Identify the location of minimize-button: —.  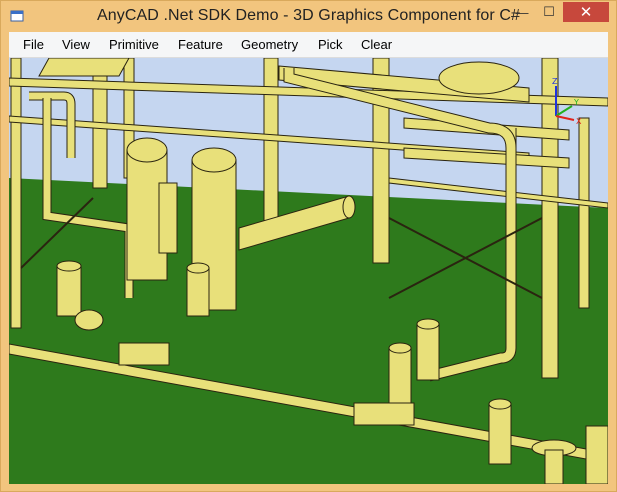
(522, 12).